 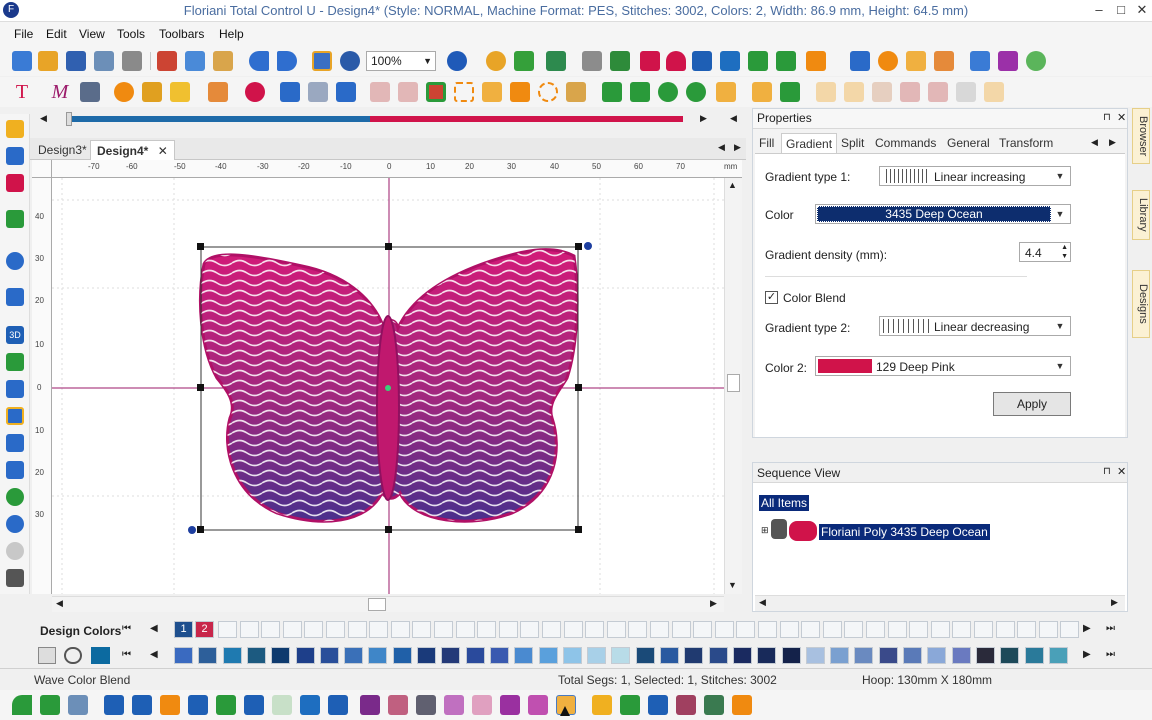 What do you see at coordinates (15, 362) in the screenshot?
I see `brush-icon` at bounding box center [15, 362].